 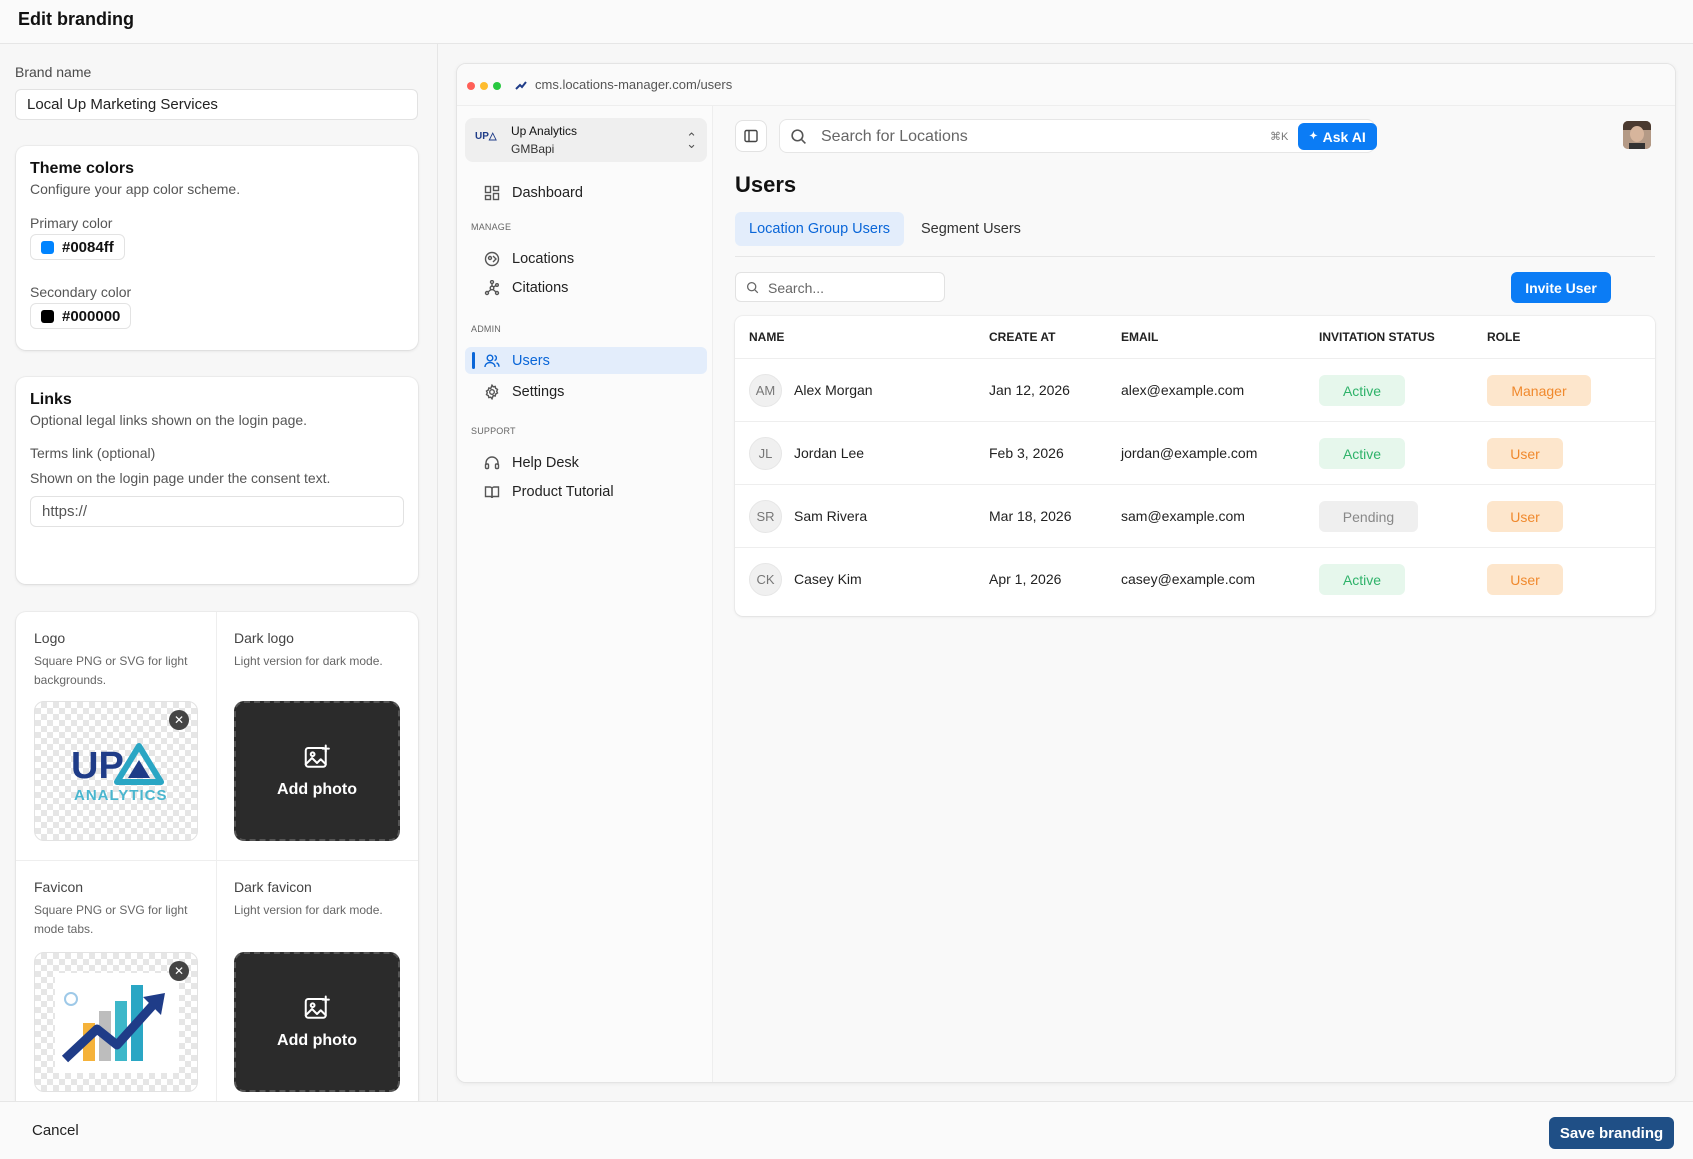 What do you see at coordinates (264, 638) in the screenshot?
I see `dark-logo-title: Dark logo` at bounding box center [264, 638].